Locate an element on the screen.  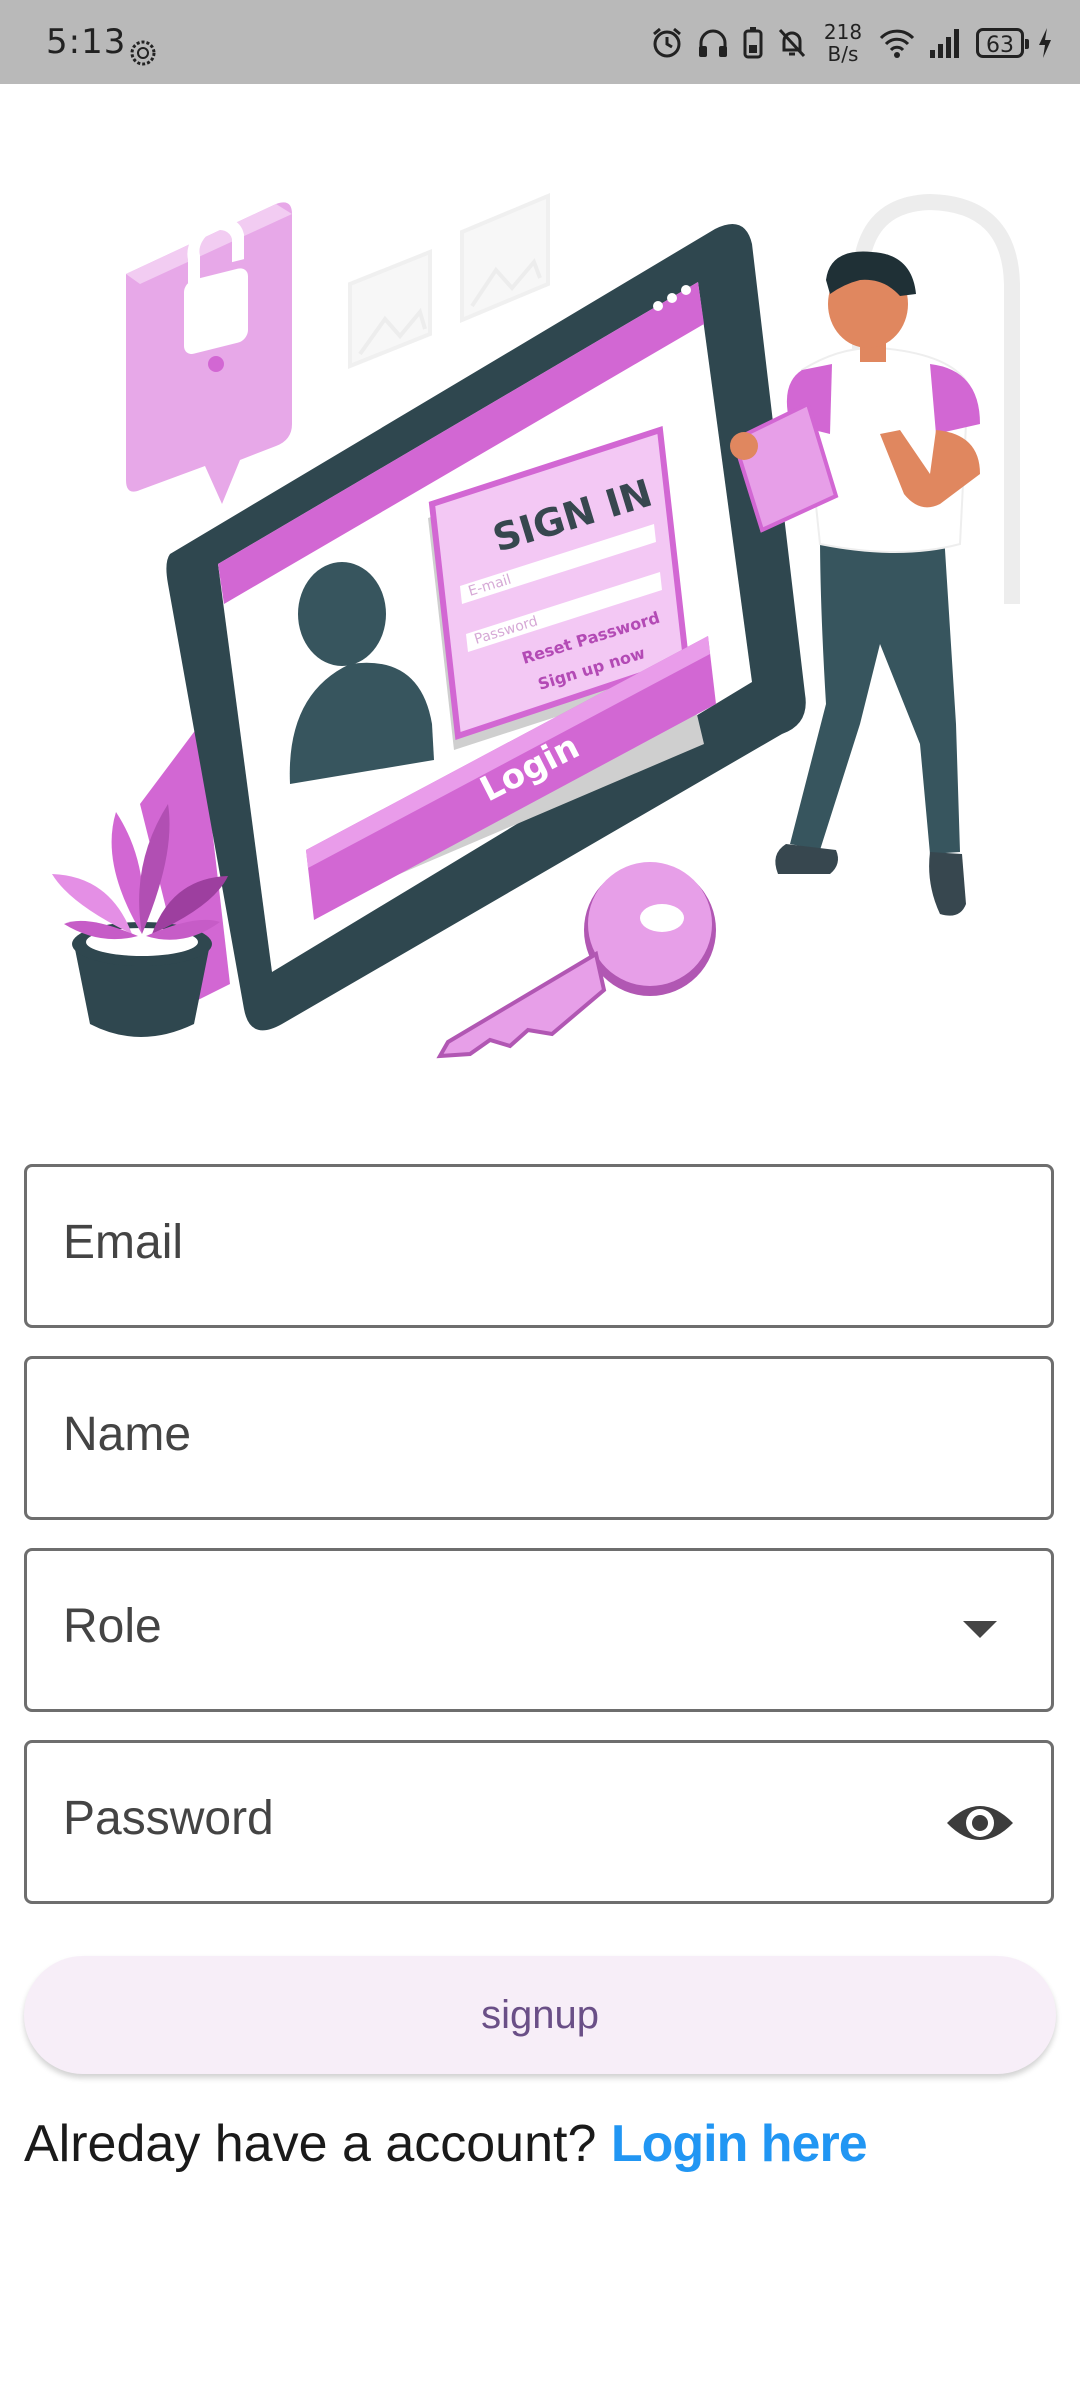
bell-muted-icon is located at coordinates (792, 43).